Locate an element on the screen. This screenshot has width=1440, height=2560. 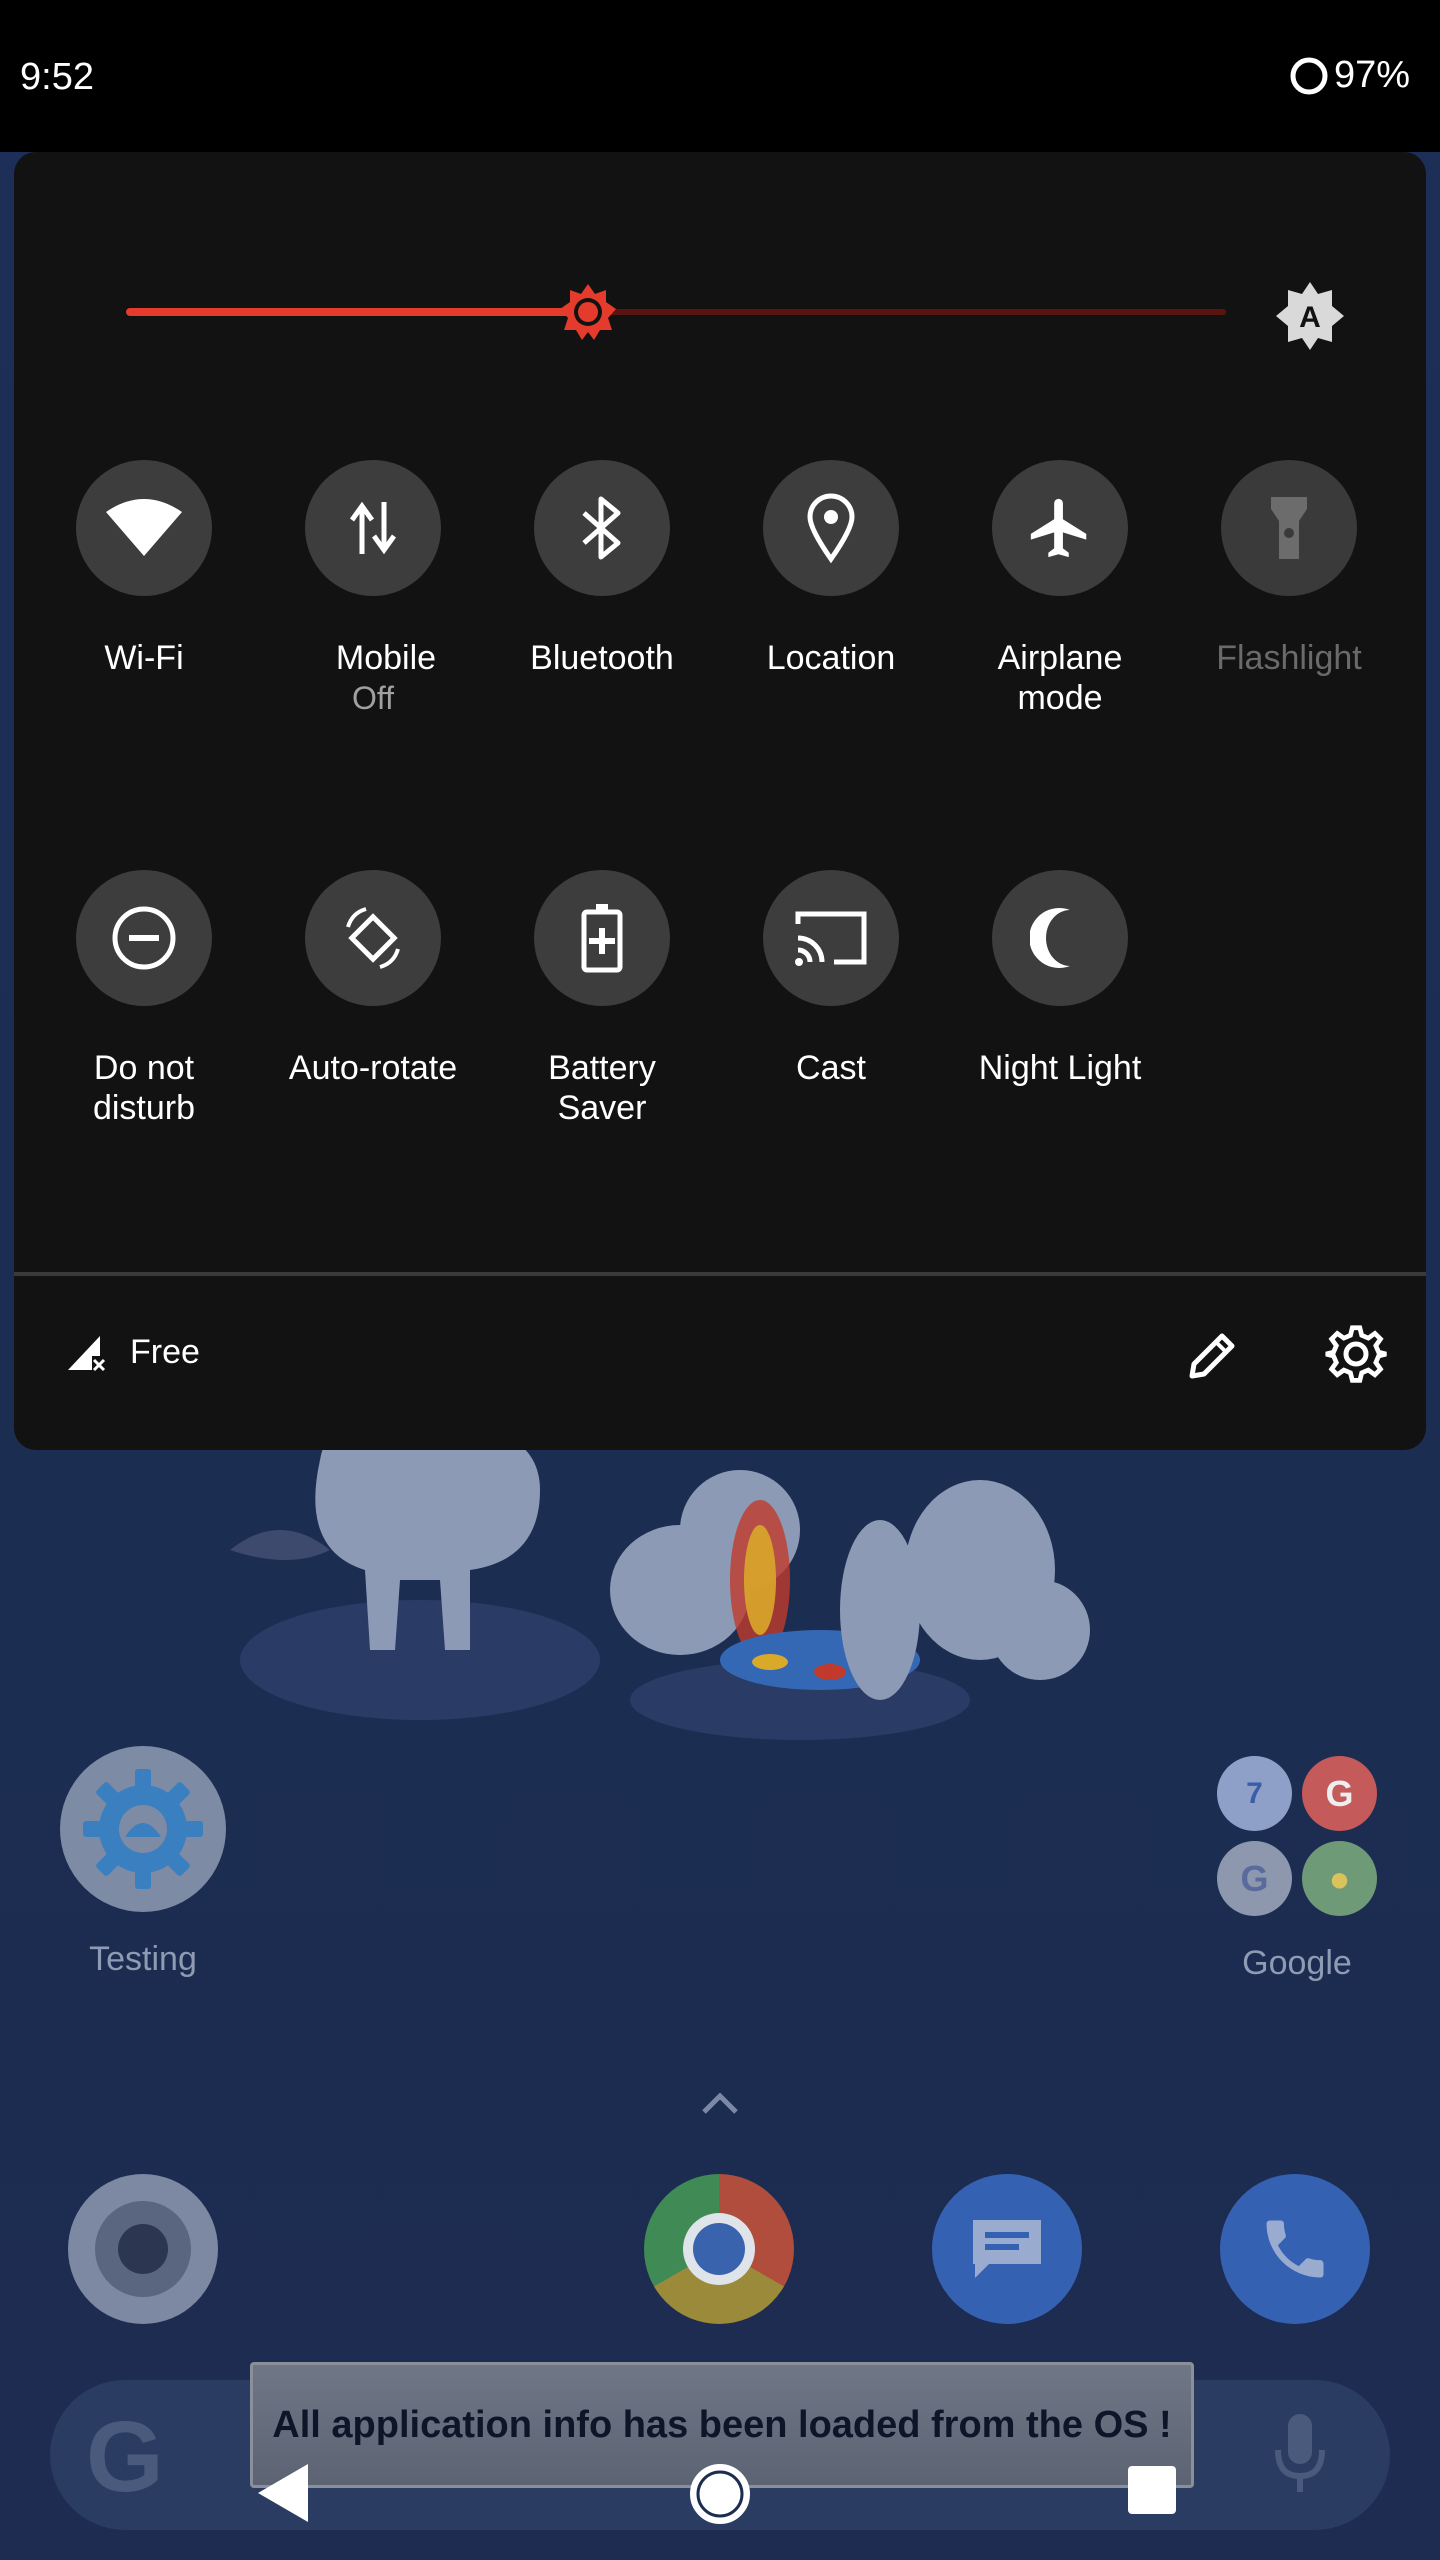
tile-label: Mobile is located at coordinates (386, 658).